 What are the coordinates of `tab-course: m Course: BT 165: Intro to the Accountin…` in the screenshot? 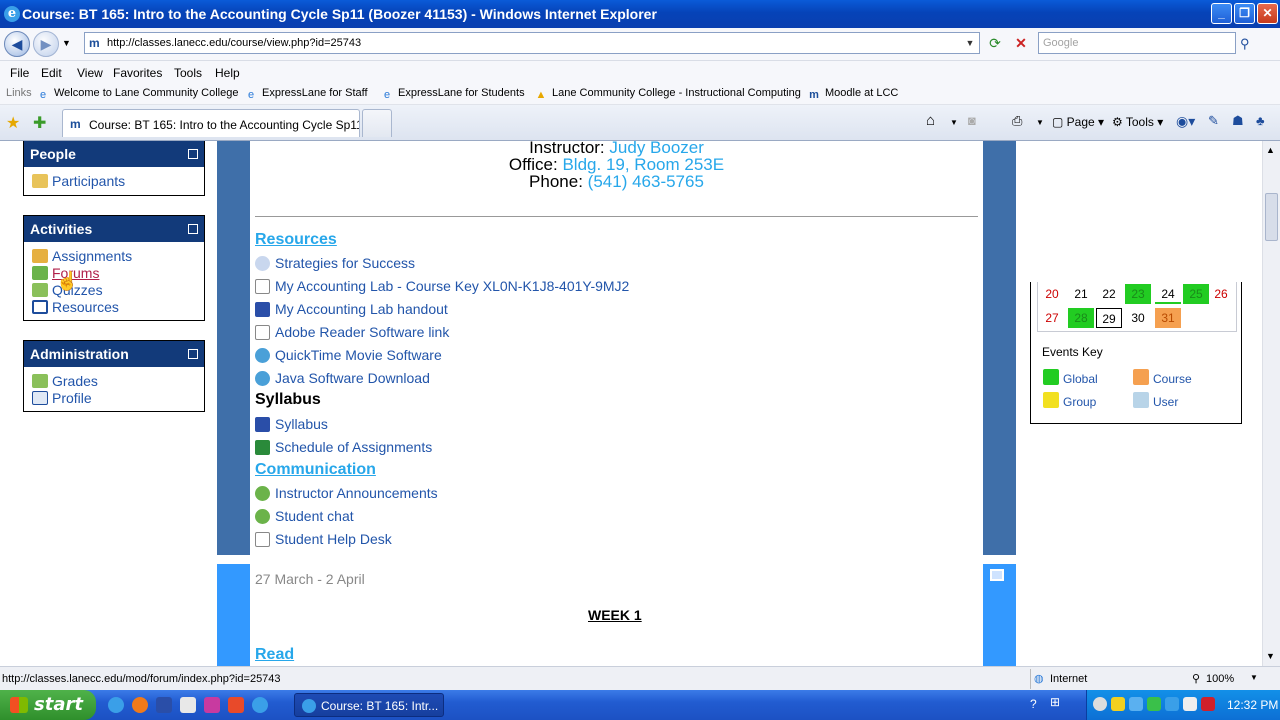 It's located at (211, 123).